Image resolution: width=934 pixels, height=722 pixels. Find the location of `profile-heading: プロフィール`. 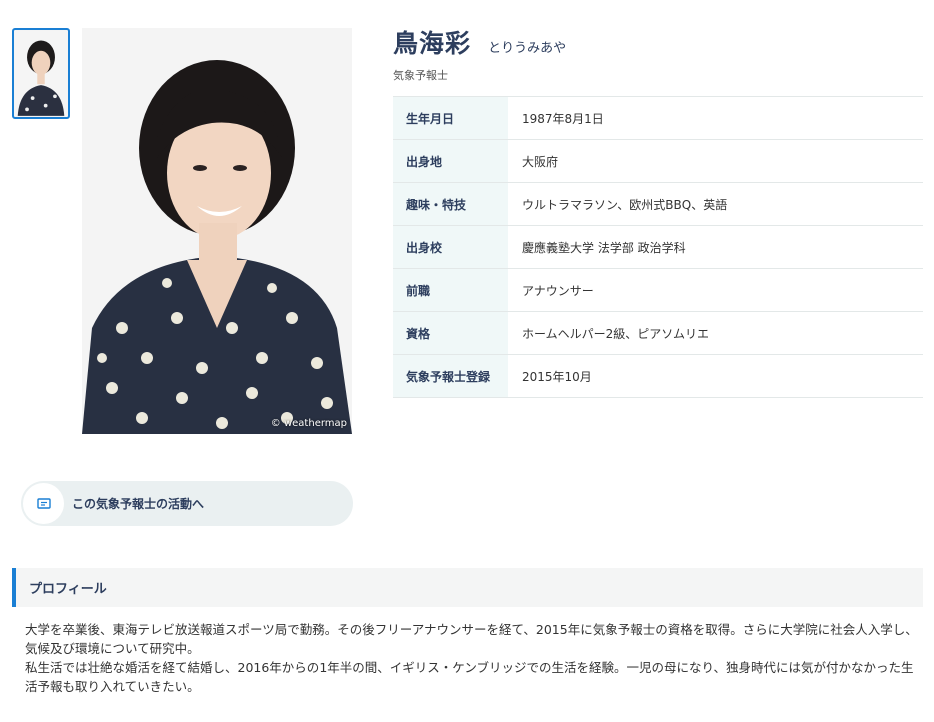

profile-heading: プロフィール is located at coordinates (467, 587).